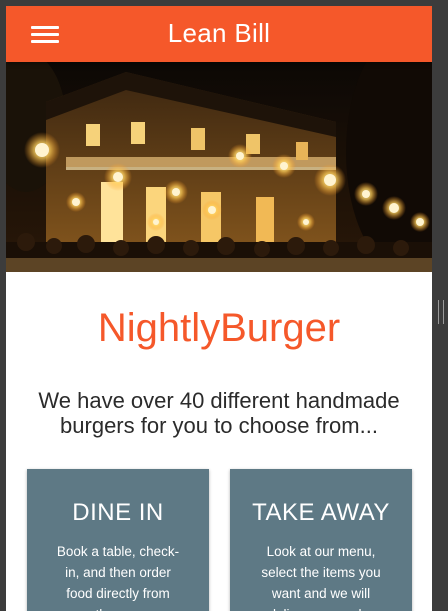 Image resolution: width=448 pixels, height=611 pixels. Describe the element at coordinates (118, 512) in the screenshot. I see `dine-in-title: DINE IN` at that location.